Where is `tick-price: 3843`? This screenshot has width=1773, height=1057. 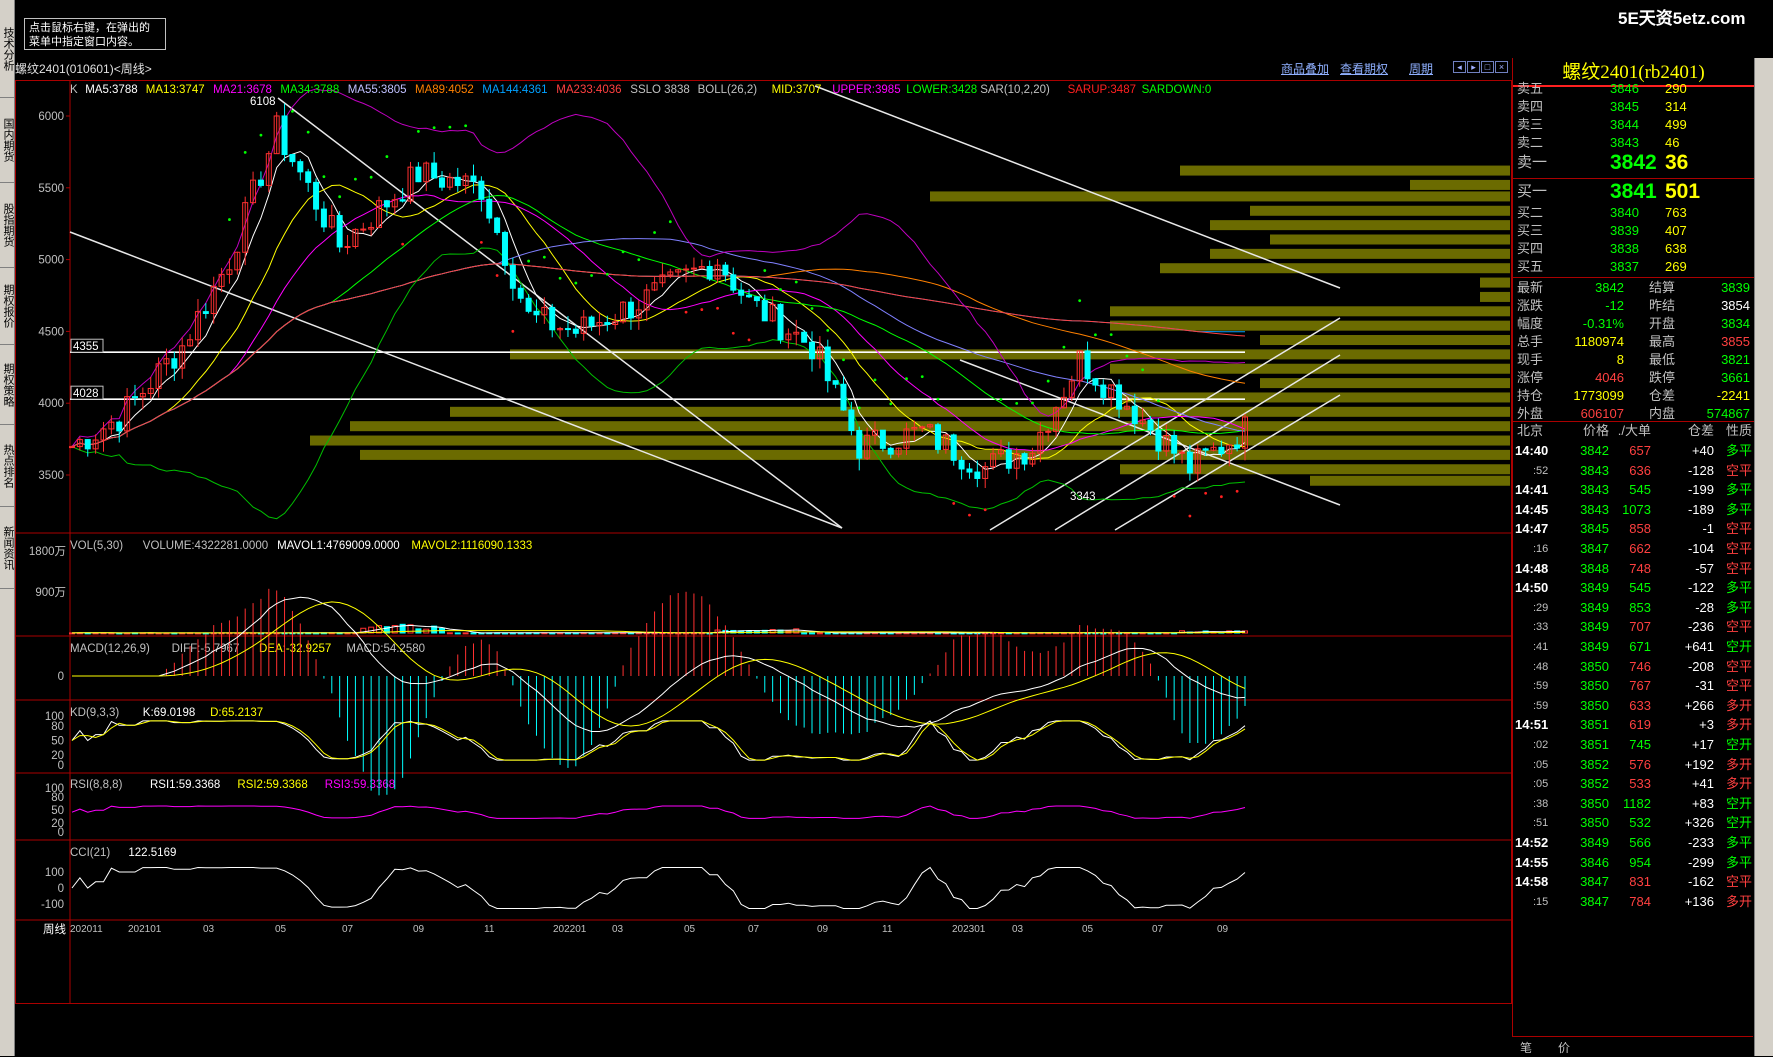
tick-price: 3843 is located at coordinates (1594, 509).